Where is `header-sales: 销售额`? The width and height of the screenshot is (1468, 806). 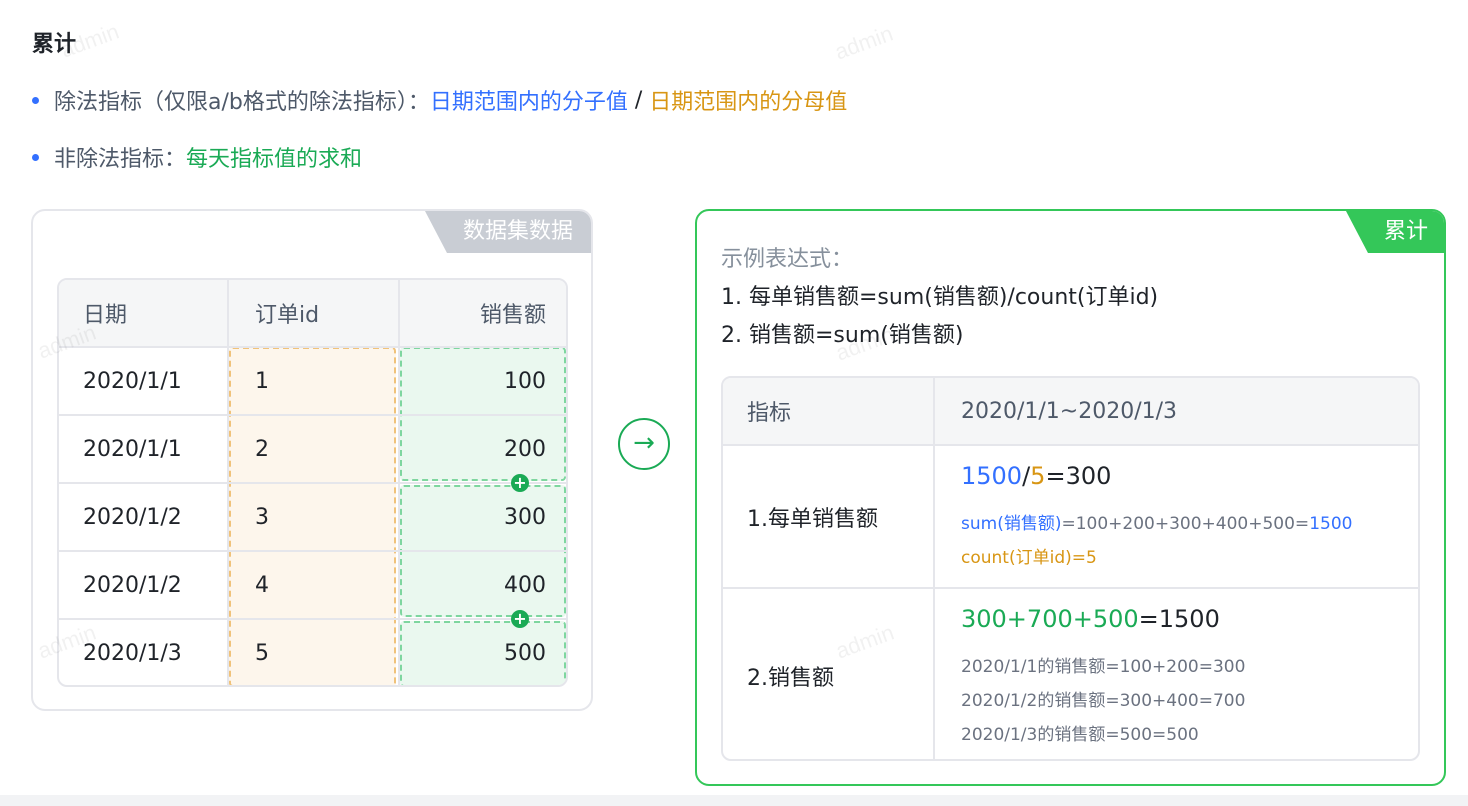
header-sales: 销售额 is located at coordinates (482, 313).